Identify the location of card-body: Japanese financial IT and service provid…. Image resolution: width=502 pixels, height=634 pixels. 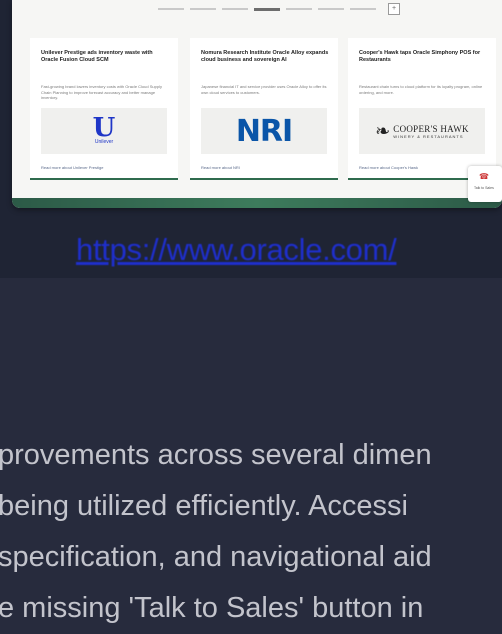
(264, 89).